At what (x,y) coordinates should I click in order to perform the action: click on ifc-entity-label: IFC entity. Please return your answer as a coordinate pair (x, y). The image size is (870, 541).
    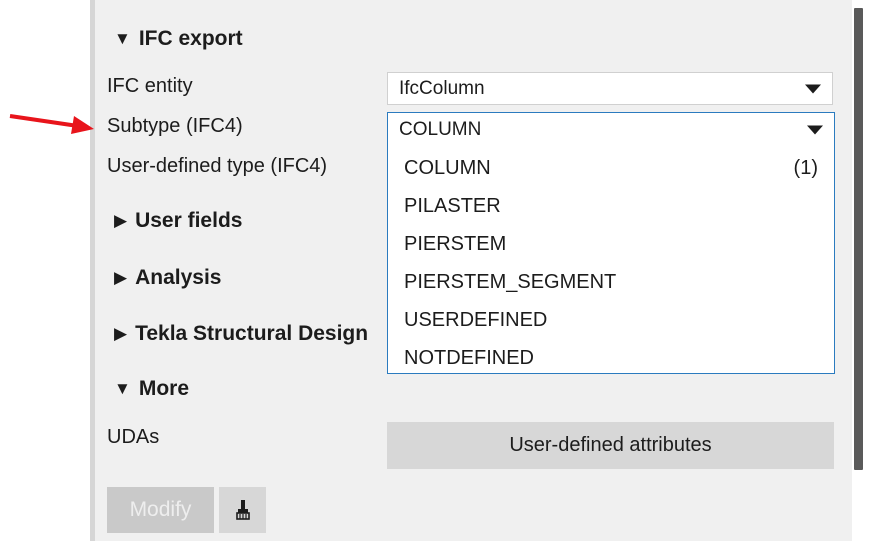
    Looking at the image, I should click on (150, 86).